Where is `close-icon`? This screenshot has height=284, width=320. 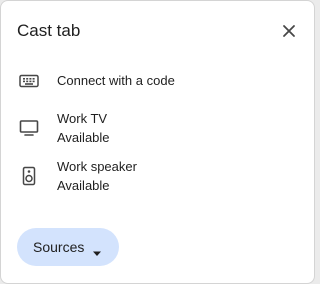
close-icon is located at coordinates (289, 31).